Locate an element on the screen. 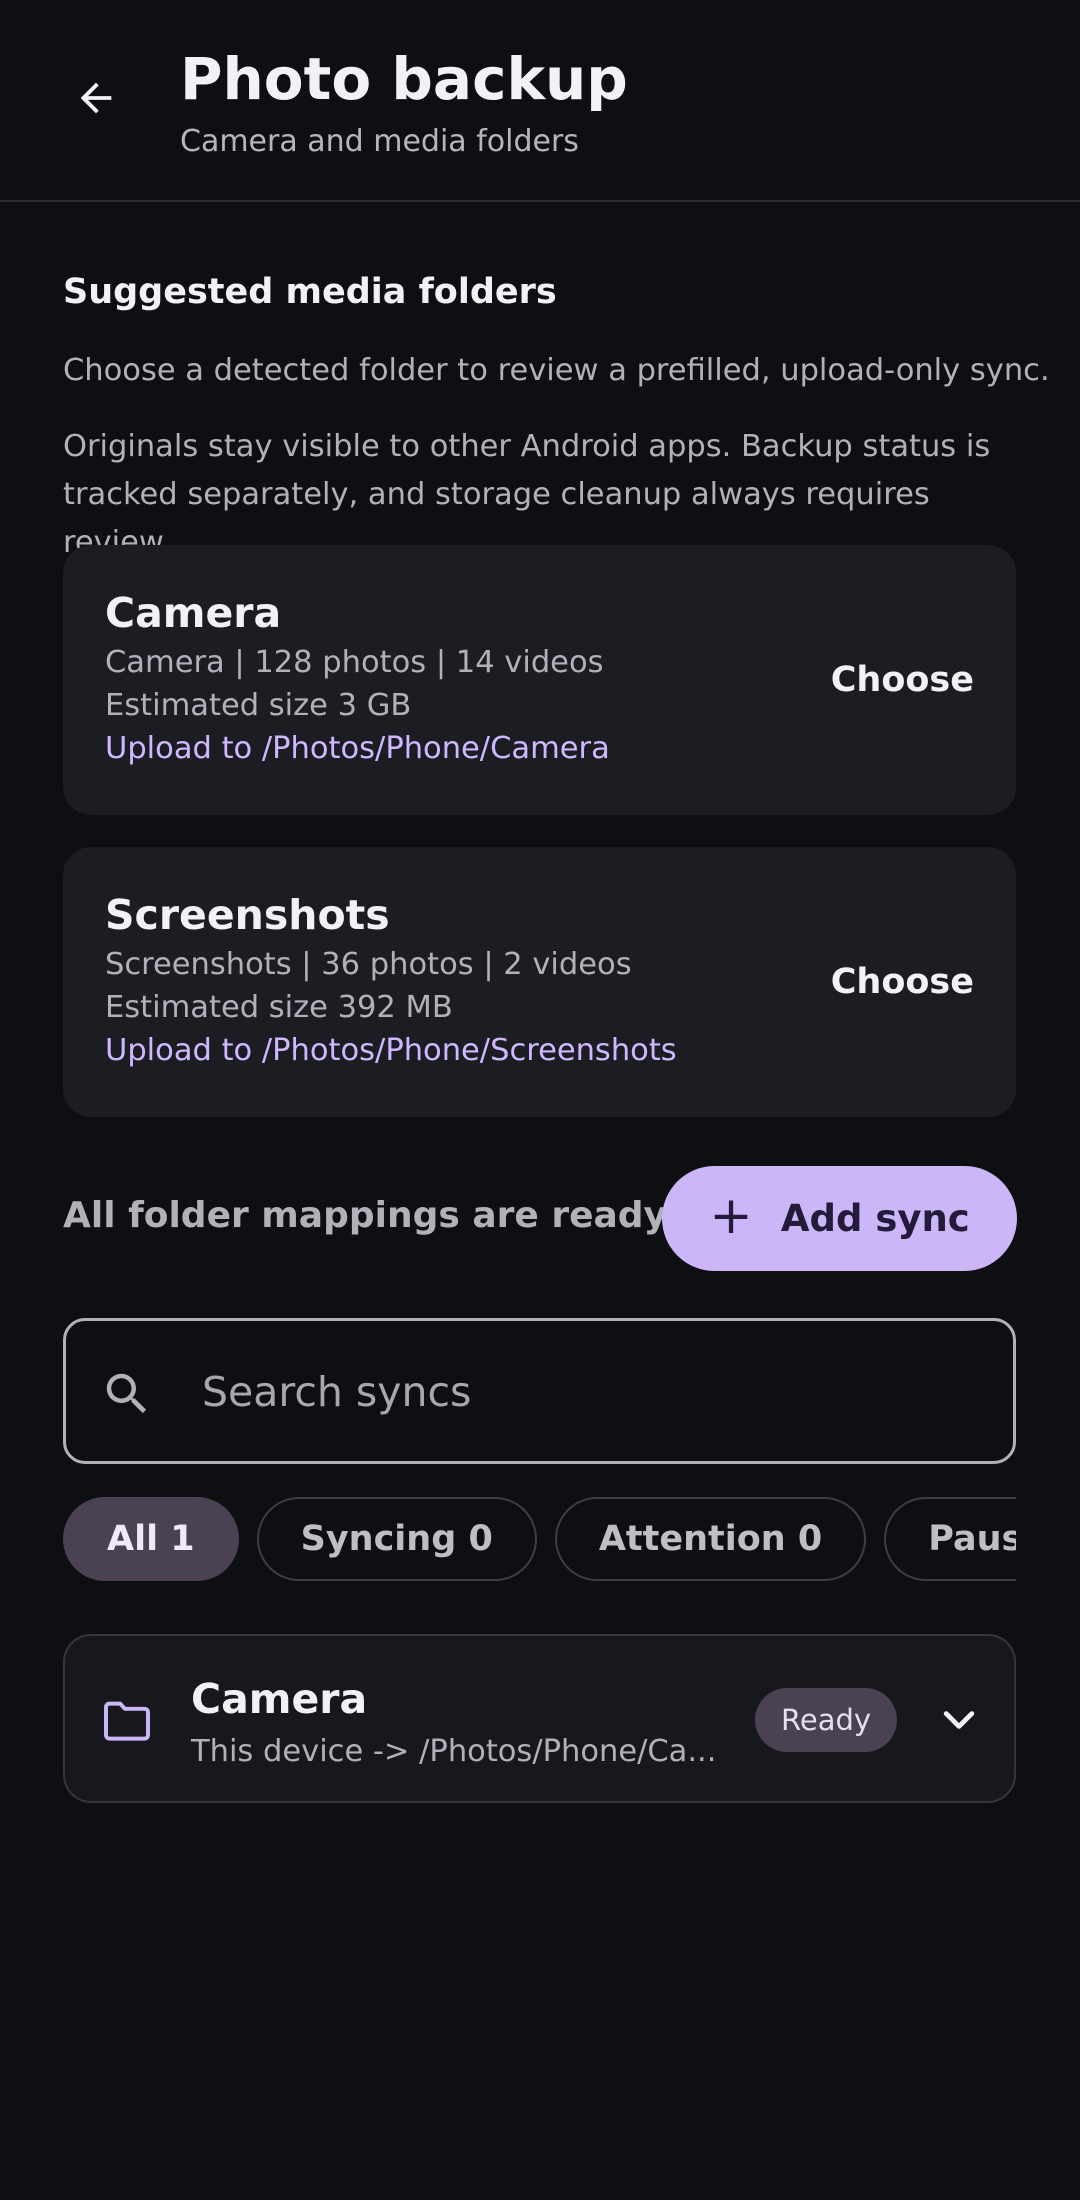  suggestion-size: Estimated size 3 GB is located at coordinates (258, 705).